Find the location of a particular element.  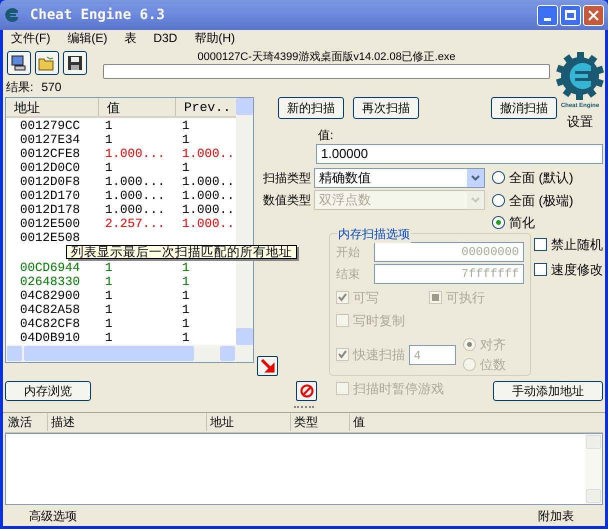

next-scan-button: 再次扫描 is located at coordinates (386, 108).